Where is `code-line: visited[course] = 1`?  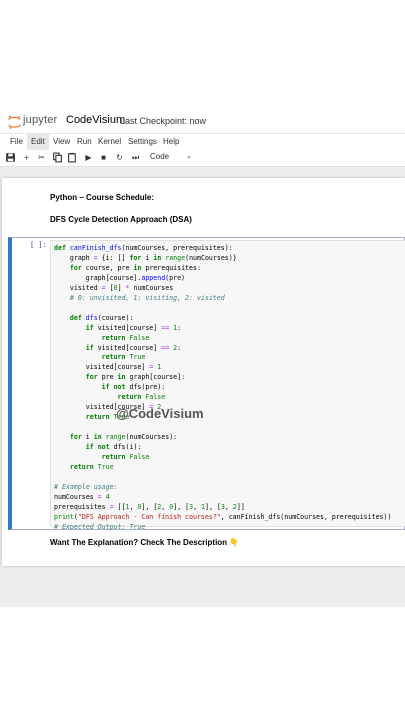 code-line: visited[course] = 1 is located at coordinates (108, 367).